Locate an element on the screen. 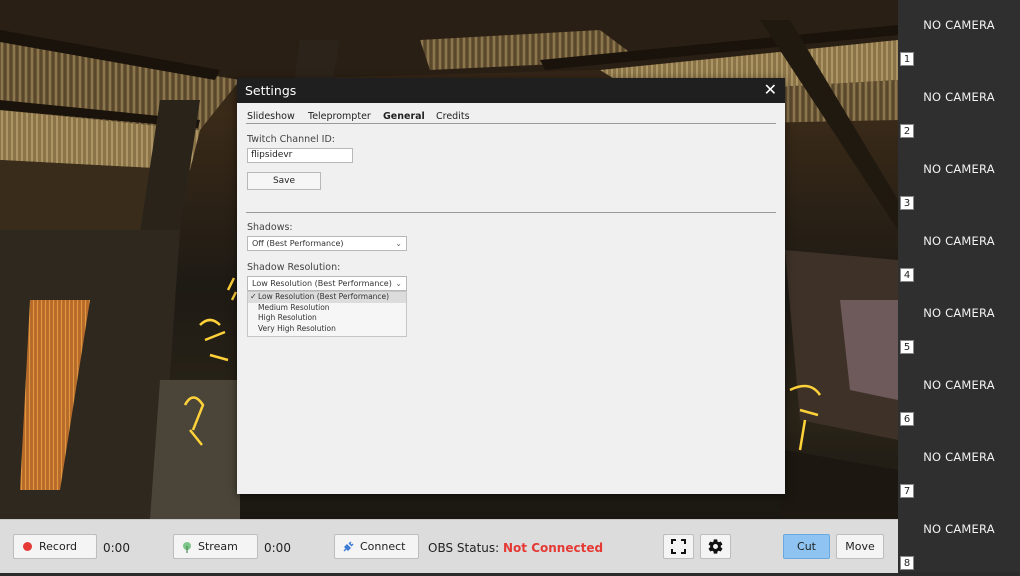  camera-slot-2: NO CAMERA 2 is located at coordinates (959, 108).